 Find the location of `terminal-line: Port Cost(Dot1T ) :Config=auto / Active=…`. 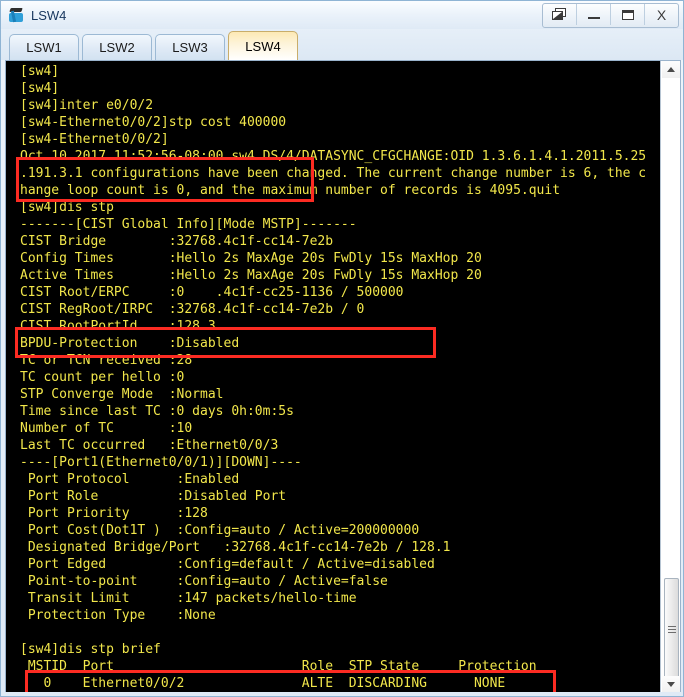

terminal-line: Port Cost(Dot1T ) :Config=auto / Active=… is located at coordinates (220, 530).